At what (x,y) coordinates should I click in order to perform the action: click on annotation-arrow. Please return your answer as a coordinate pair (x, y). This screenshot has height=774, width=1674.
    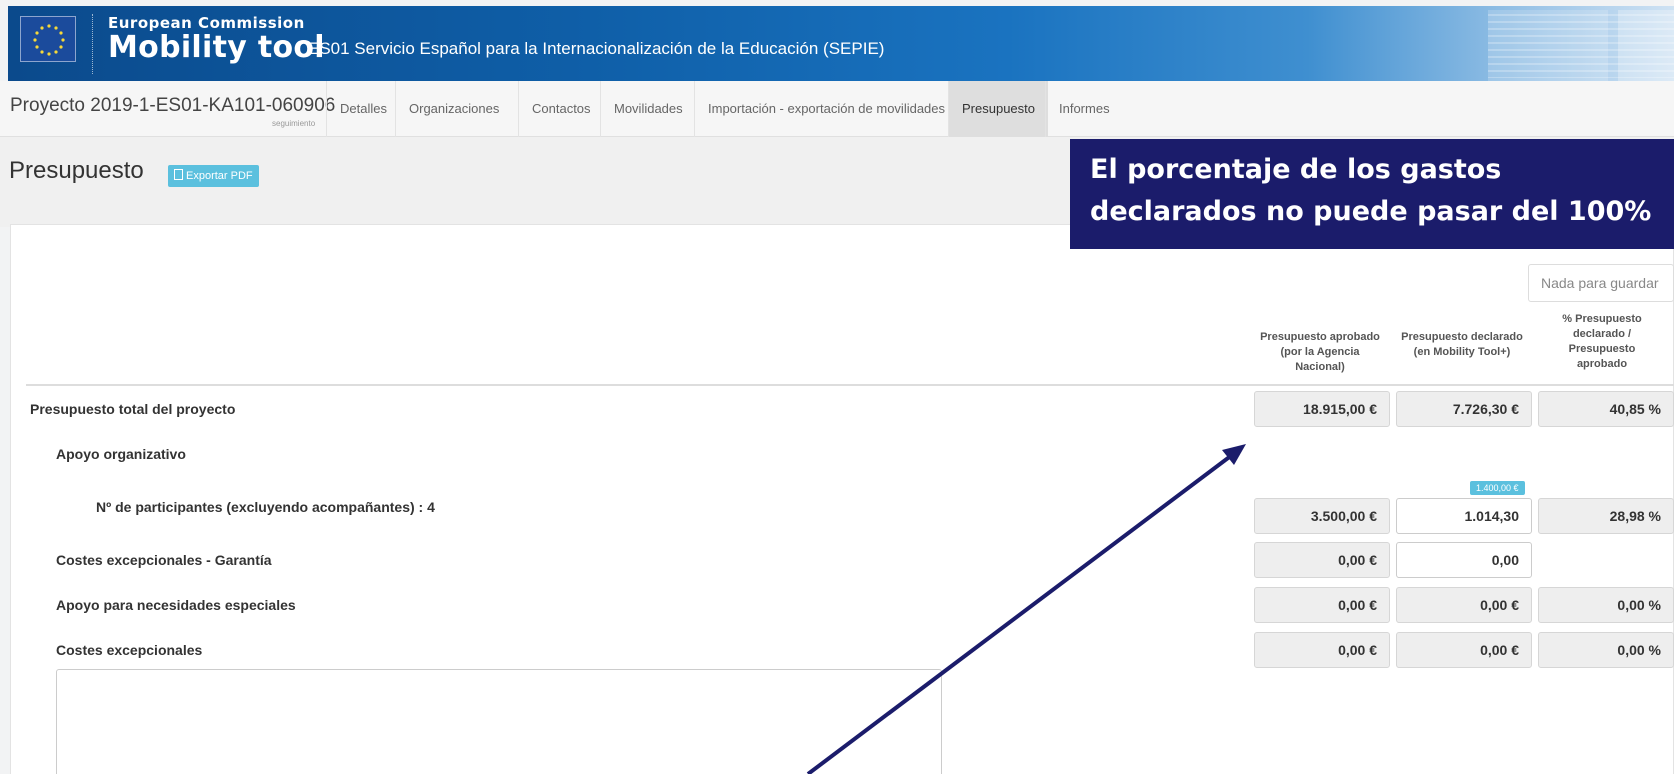
    Looking at the image, I should click on (1026, 609).